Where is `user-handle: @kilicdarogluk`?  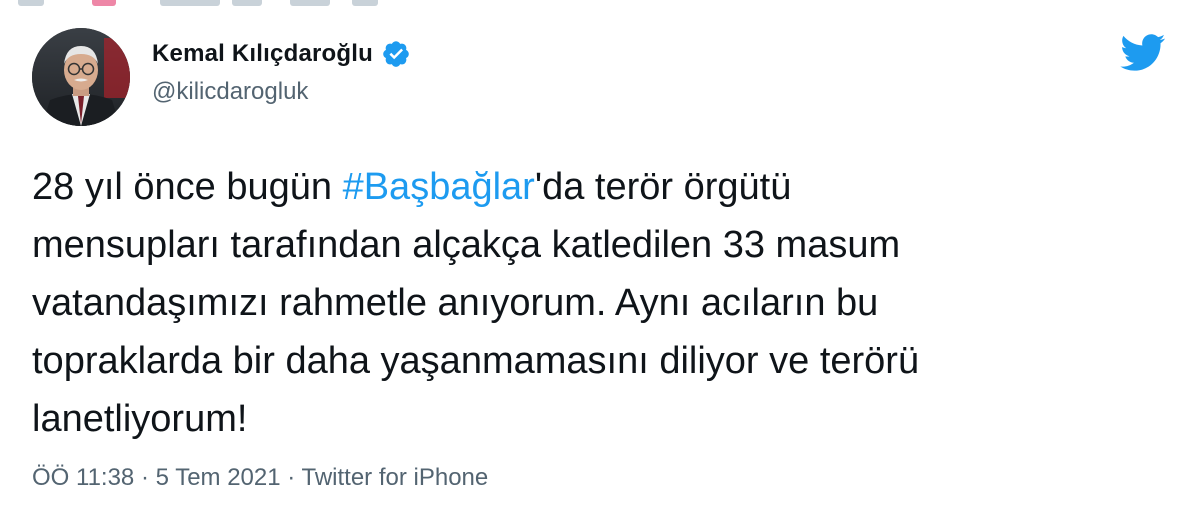
user-handle: @kilicdarogluk is located at coordinates (281, 92).